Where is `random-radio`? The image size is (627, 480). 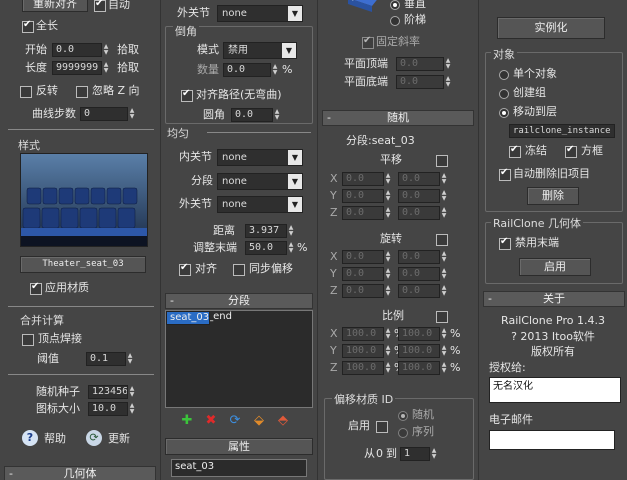
random-radio is located at coordinates (403, 416).